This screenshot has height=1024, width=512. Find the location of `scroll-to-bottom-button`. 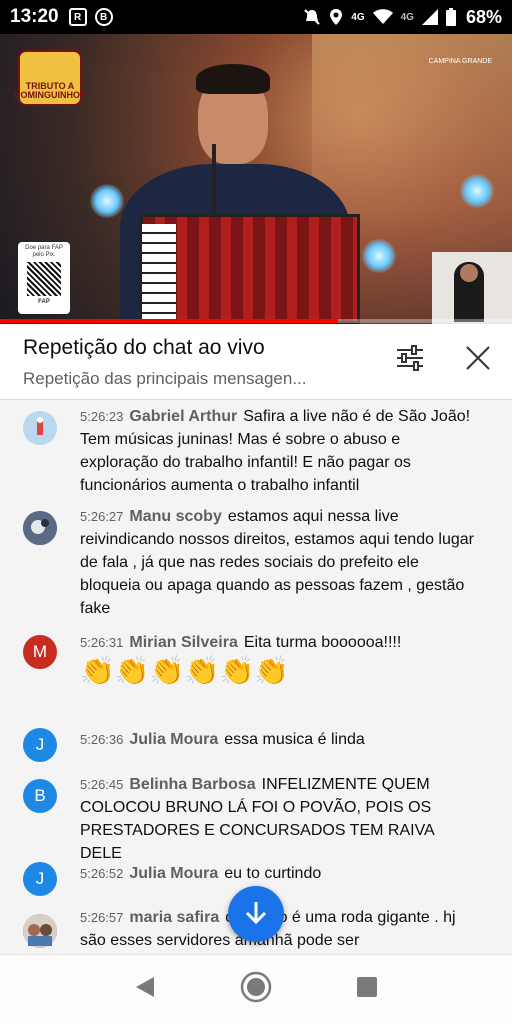

scroll-to-bottom-button is located at coordinates (256, 914).